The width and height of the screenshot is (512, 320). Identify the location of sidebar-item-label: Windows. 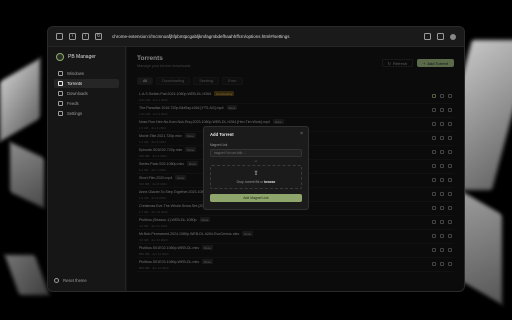
(75, 73).